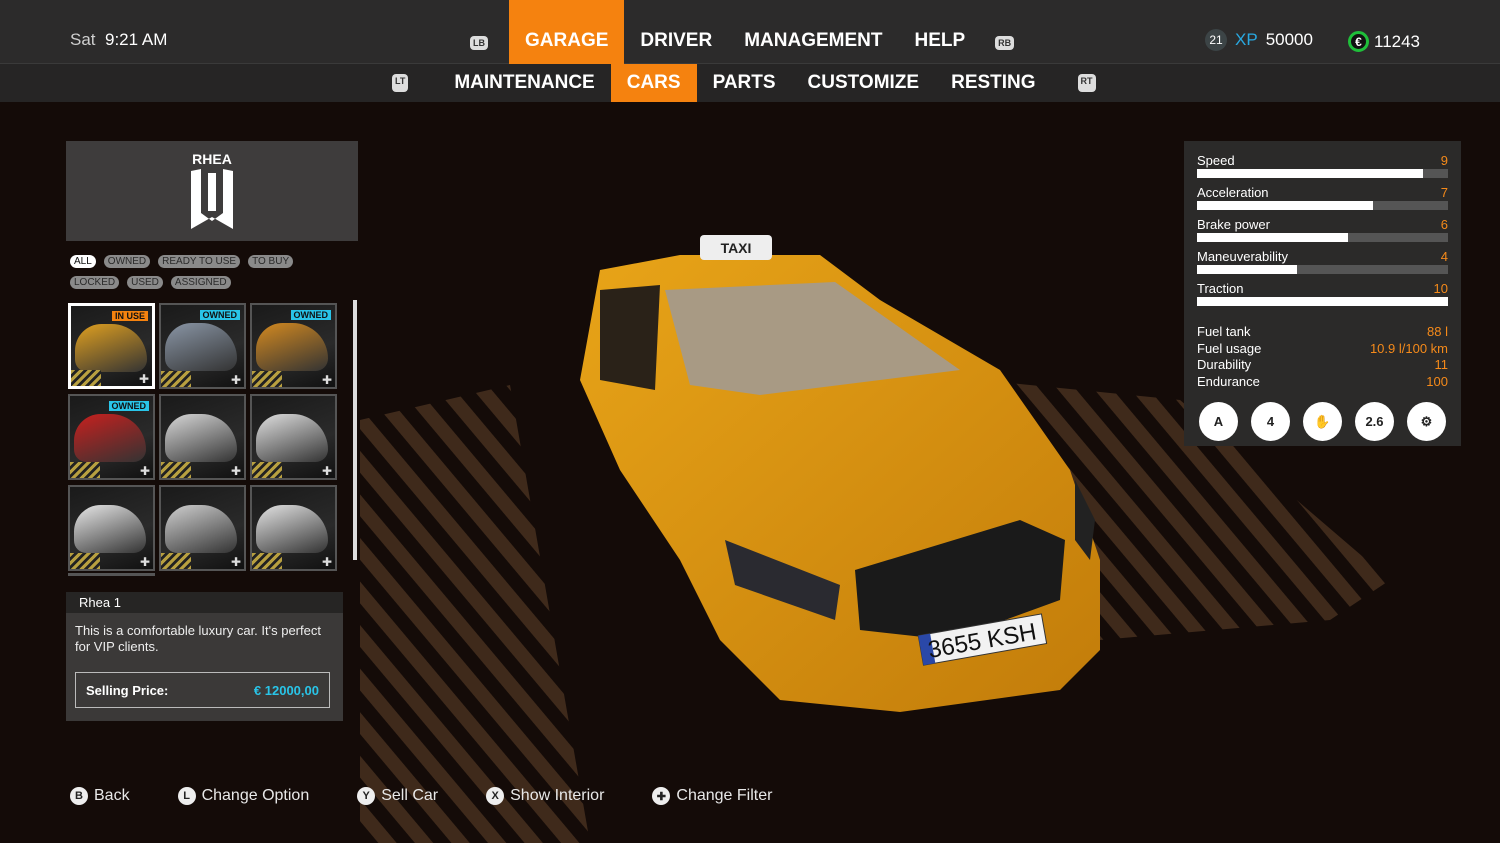 The image size is (1500, 843). What do you see at coordinates (366, 796) in the screenshot?
I see `gamepad-y-button-icon: Y` at bounding box center [366, 796].